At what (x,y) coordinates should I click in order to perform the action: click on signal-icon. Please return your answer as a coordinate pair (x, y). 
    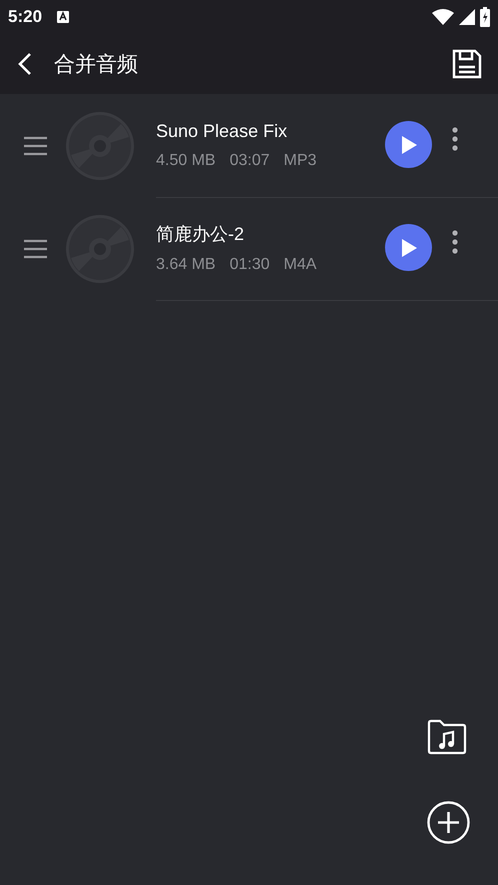
    Looking at the image, I should click on (467, 17).